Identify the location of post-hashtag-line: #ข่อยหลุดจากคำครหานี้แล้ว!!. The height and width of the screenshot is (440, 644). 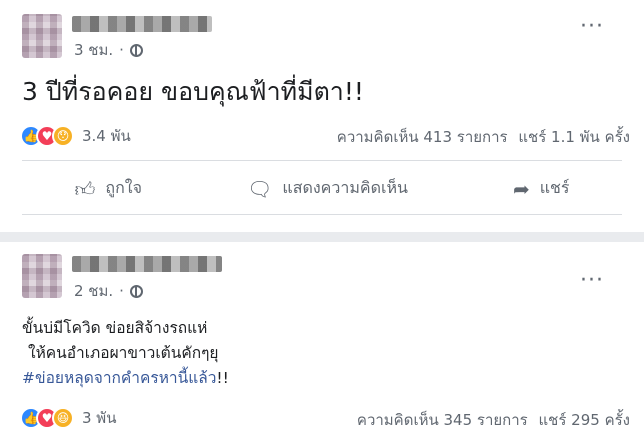
(125, 378).